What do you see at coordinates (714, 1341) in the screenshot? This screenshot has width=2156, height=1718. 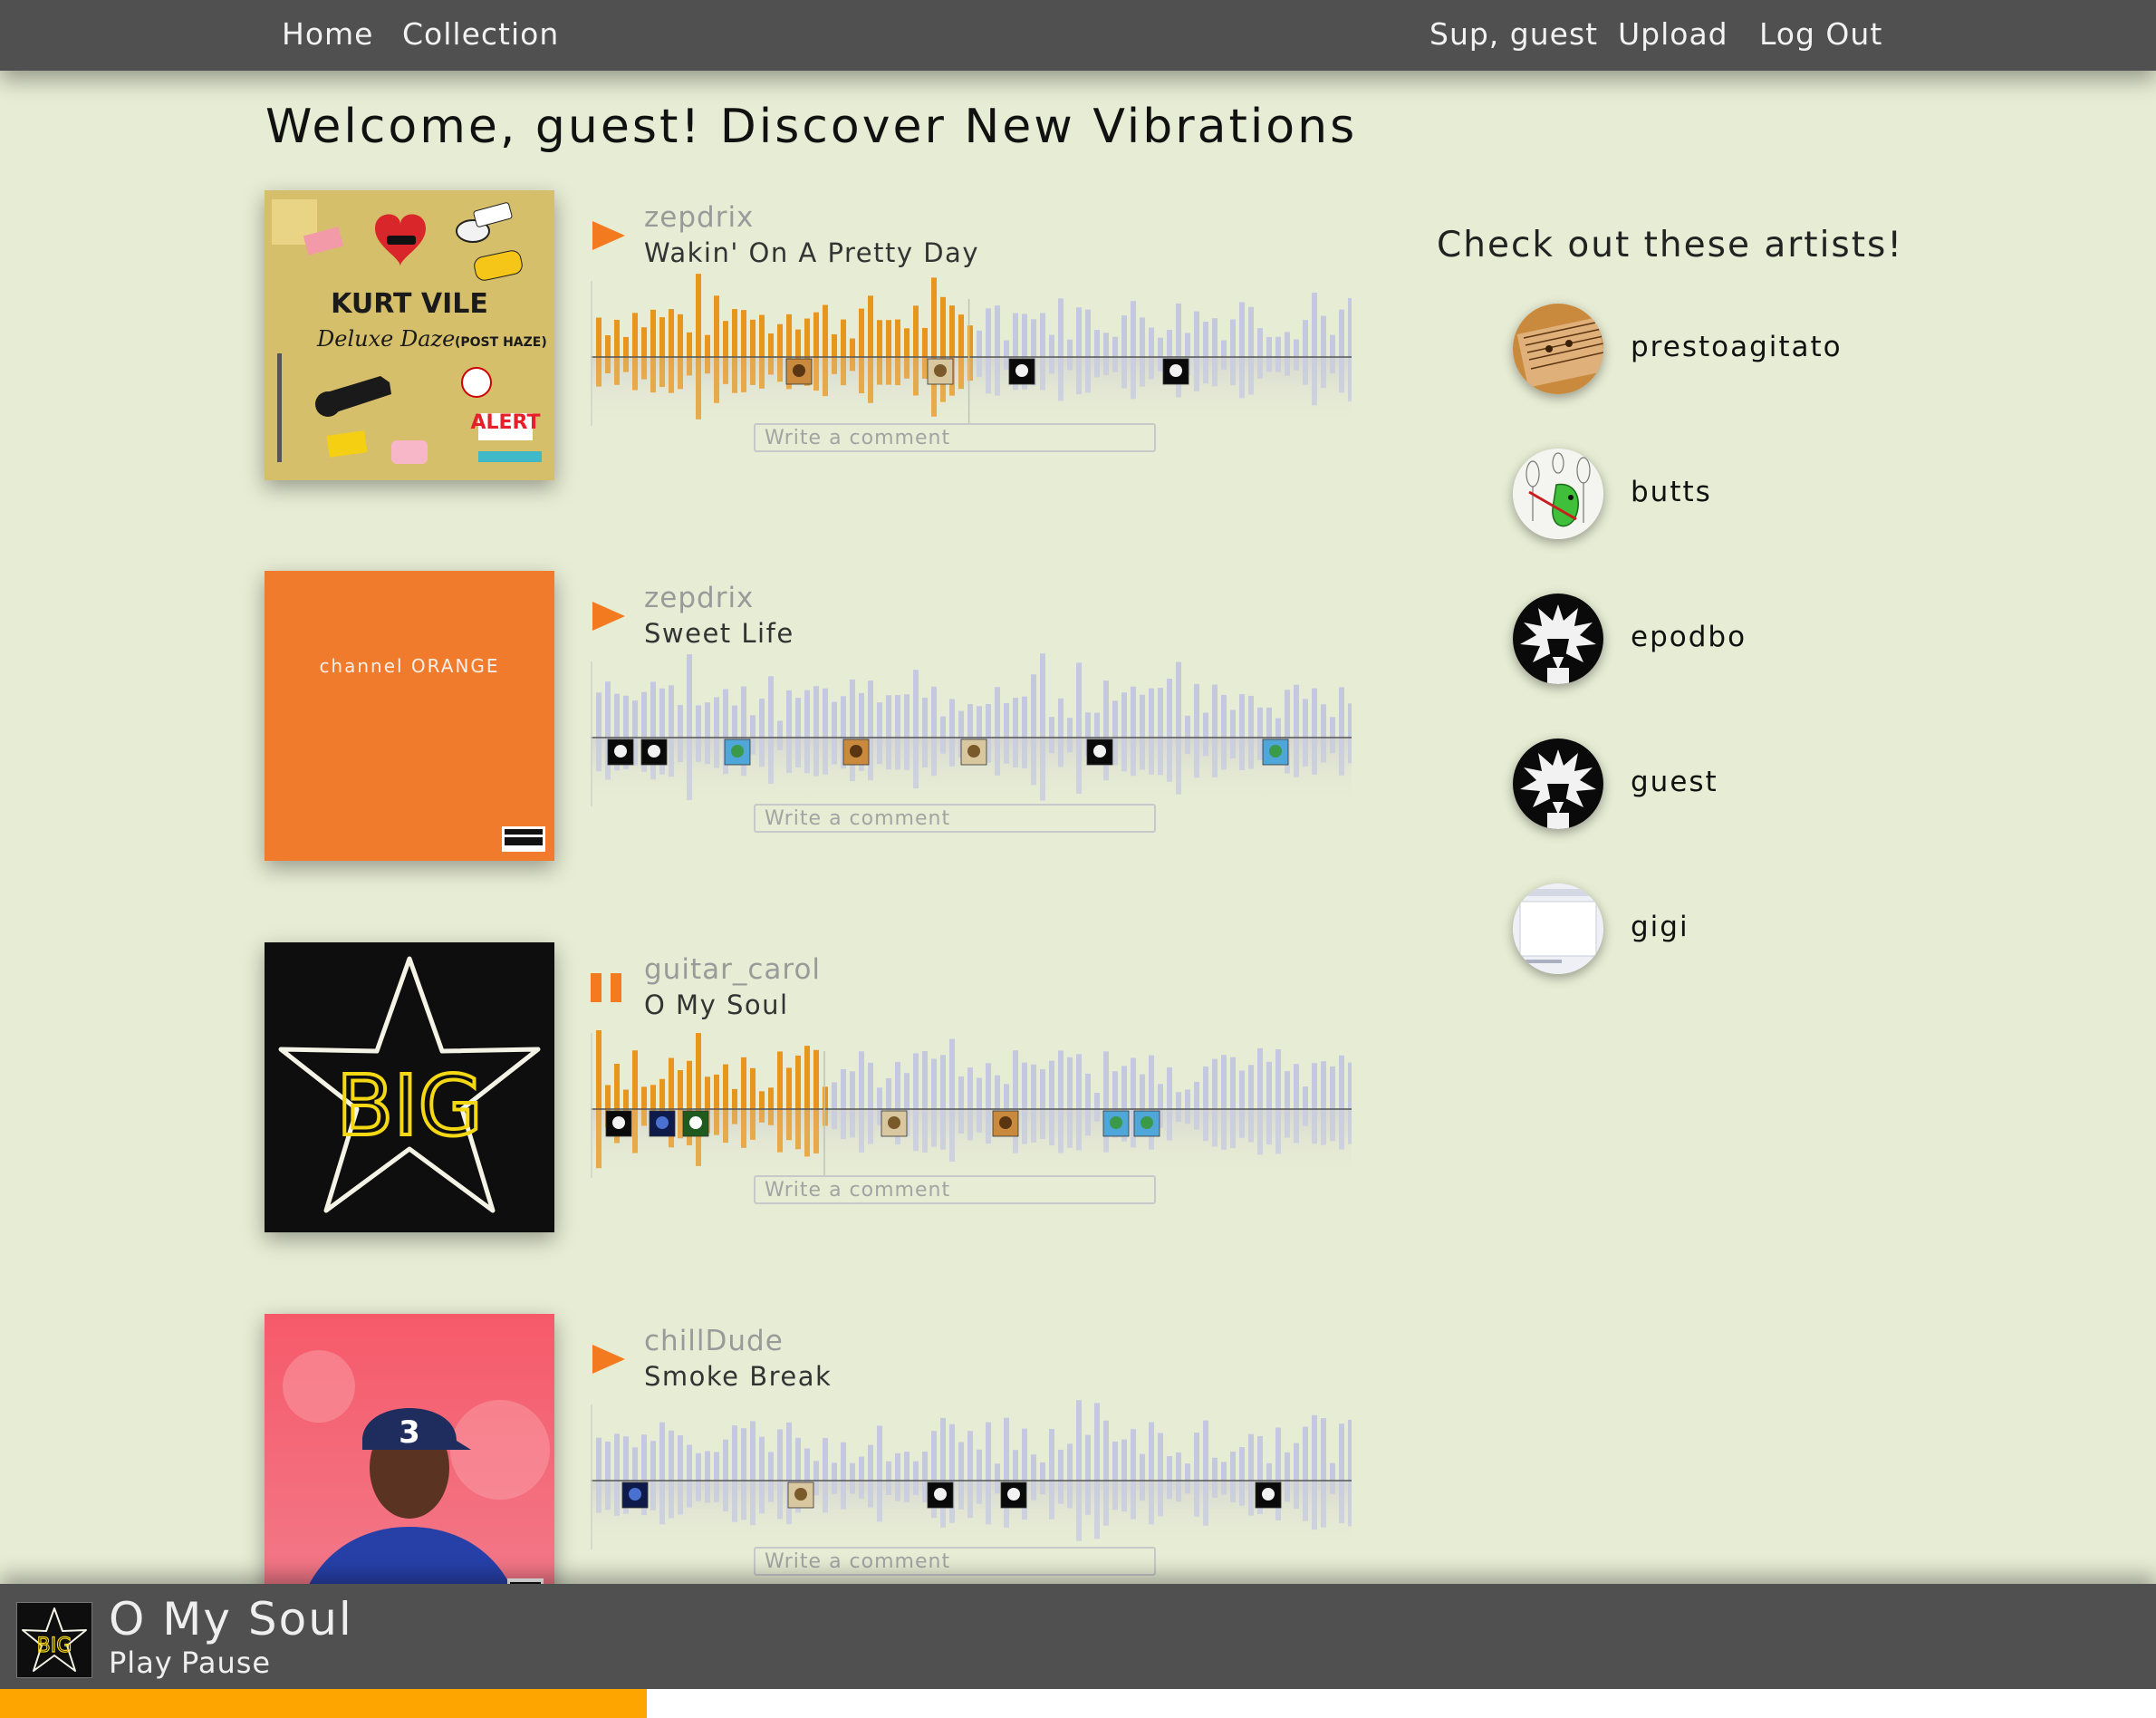 I see `track-artist-link: chillDude` at bounding box center [714, 1341].